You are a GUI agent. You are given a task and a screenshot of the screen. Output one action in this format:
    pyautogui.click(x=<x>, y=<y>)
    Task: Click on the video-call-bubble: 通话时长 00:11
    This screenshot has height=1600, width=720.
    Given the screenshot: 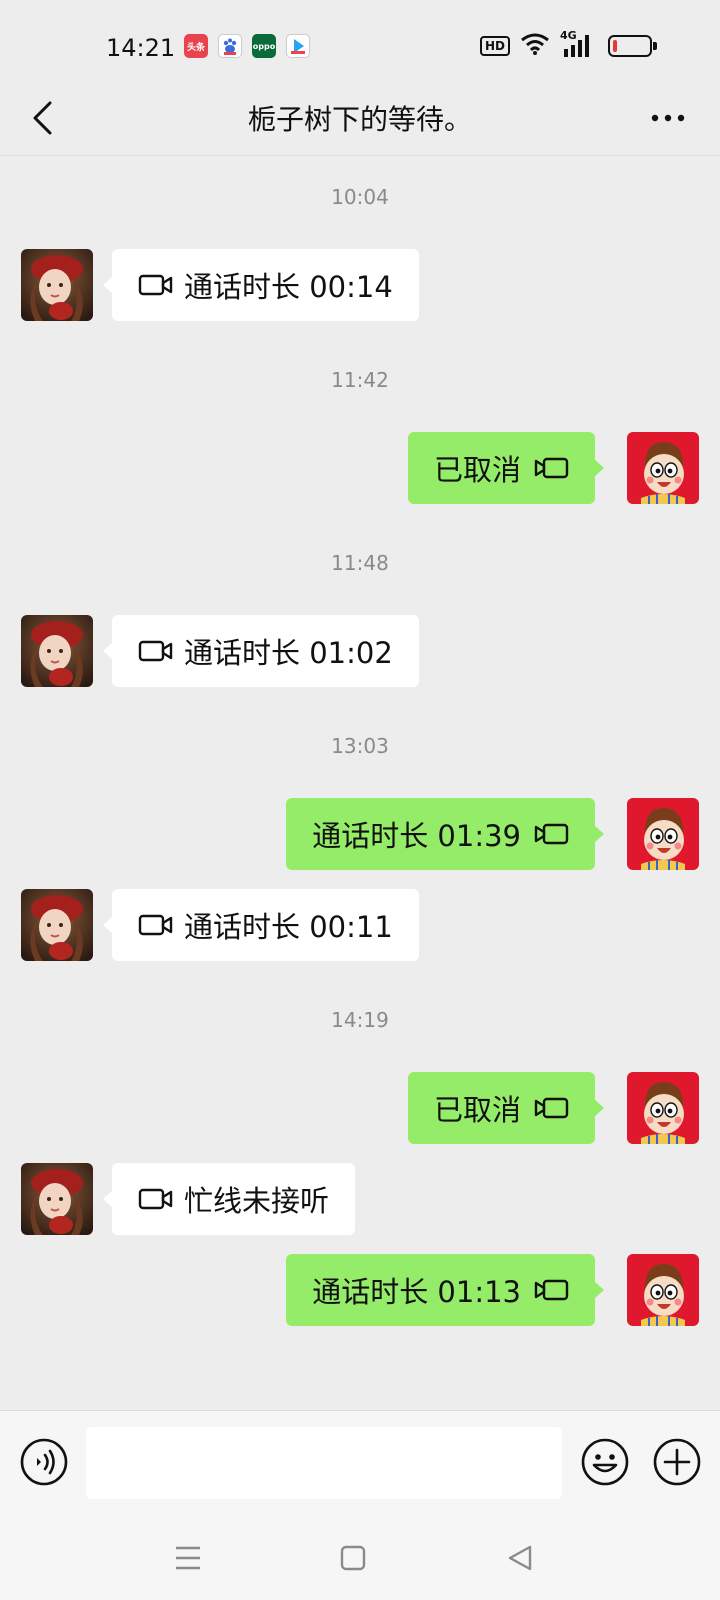 What is the action you would take?
    pyautogui.click(x=261, y=925)
    